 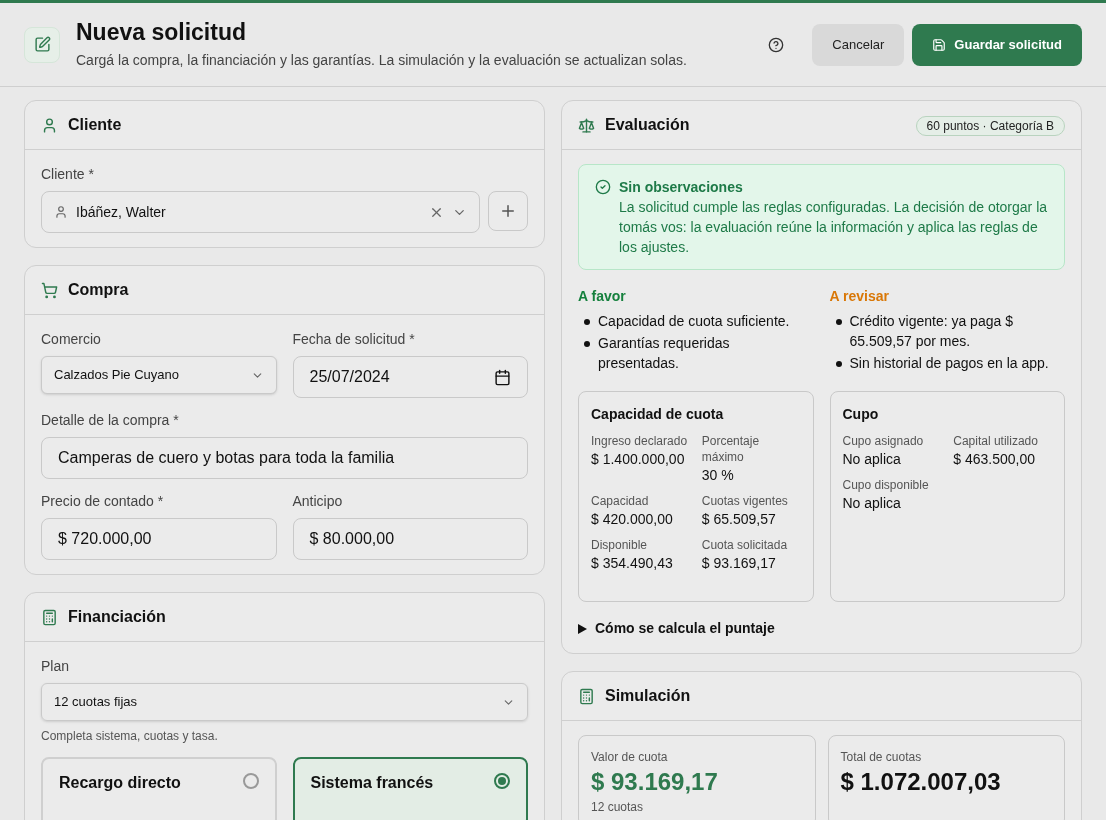 I want to click on stat-label: Cuotas vigentes, so click(x=745, y=501).